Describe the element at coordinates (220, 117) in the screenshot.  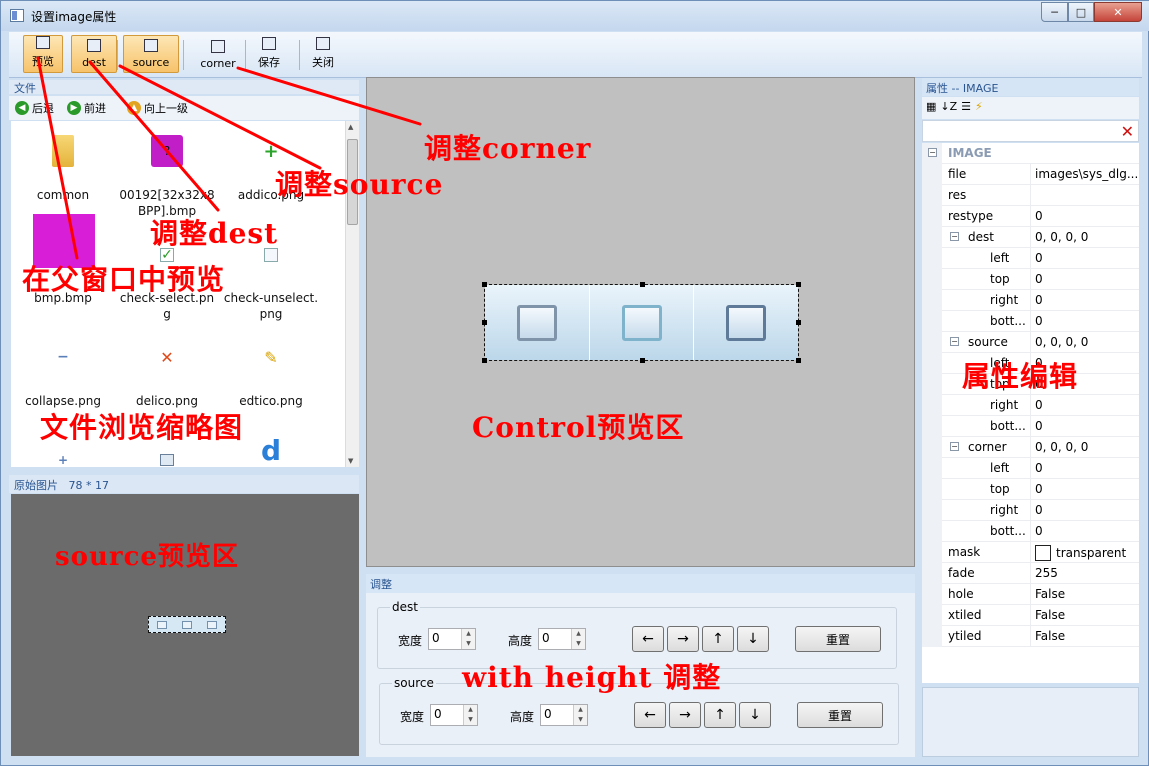
I see `annotation-line-source` at that location.